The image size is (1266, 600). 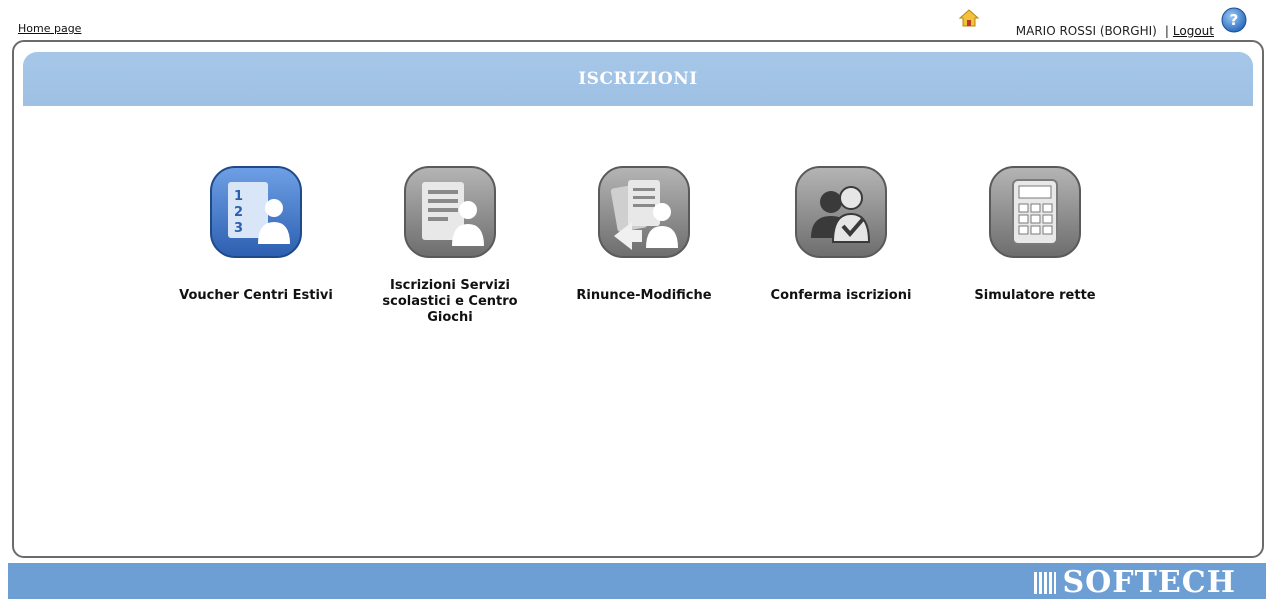 What do you see at coordinates (644, 295) in the screenshot?
I see `tile-label: Rinunce-Modifiche` at bounding box center [644, 295].